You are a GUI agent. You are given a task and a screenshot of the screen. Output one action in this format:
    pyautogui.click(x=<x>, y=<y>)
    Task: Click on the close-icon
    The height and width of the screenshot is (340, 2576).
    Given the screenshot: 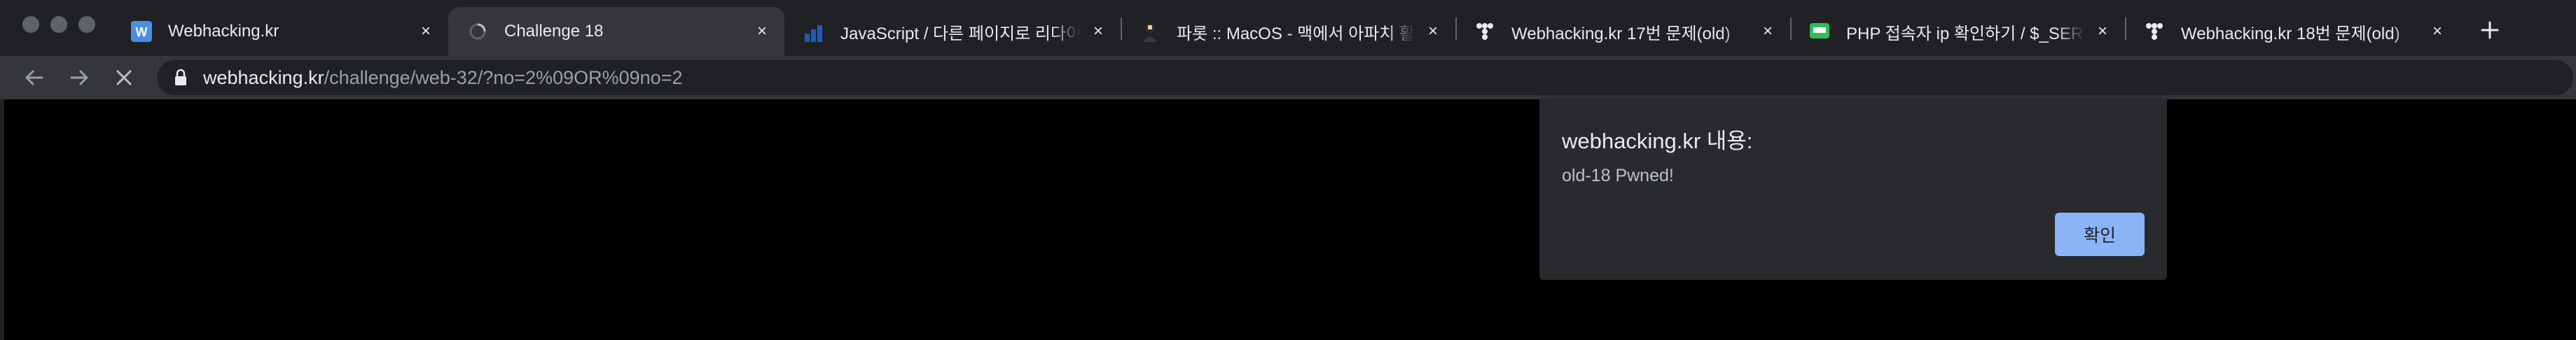 What is the action you would take?
    pyautogui.click(x=124, y=77)
    